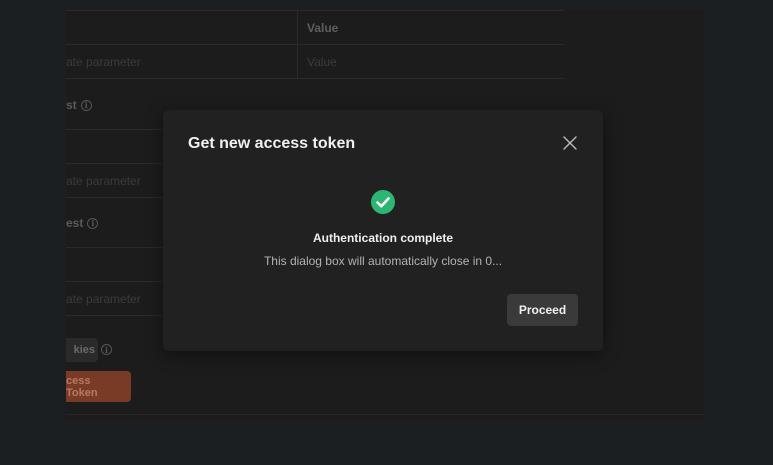 The height and width of the screenshot is (465, 773). Describe the element at coordinates (79, 105) in the screenshot. I see `section-label-1: st i` at that location.